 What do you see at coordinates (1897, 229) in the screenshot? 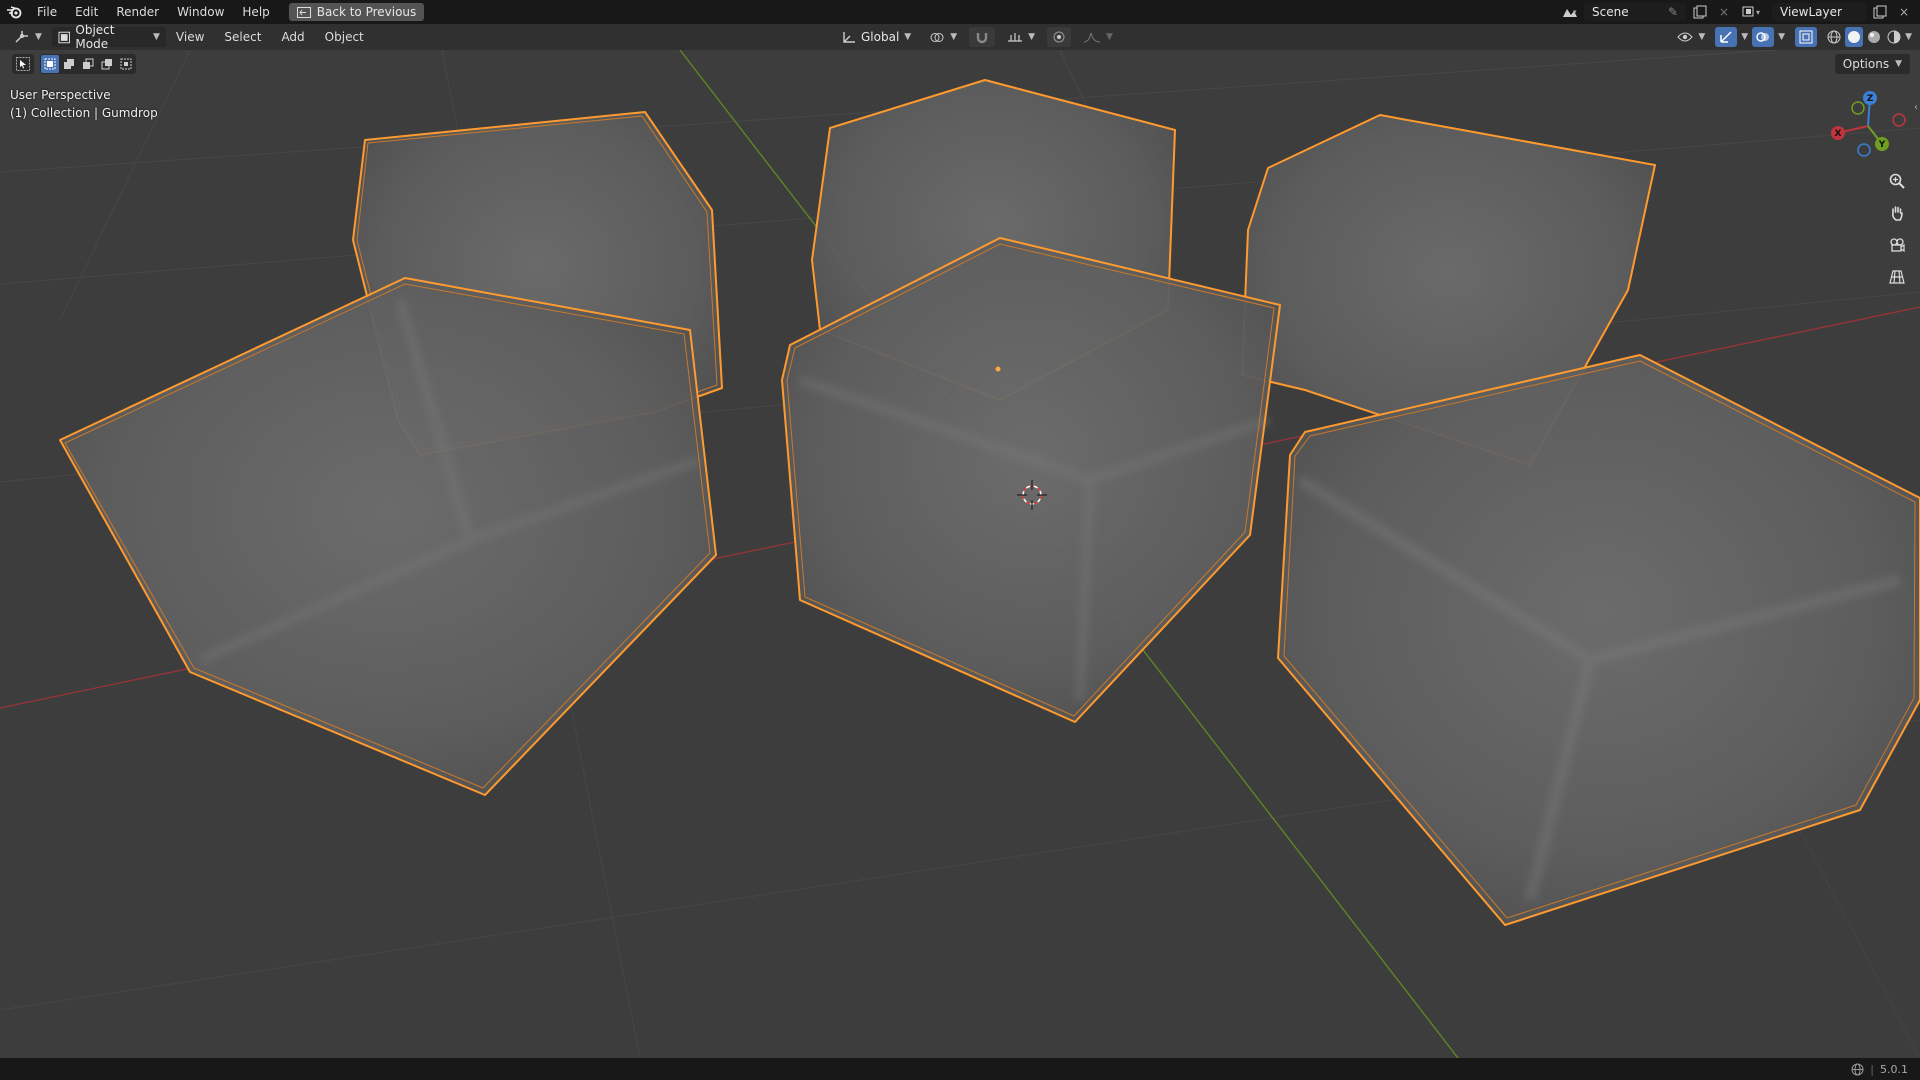
I see `viewport-navigation-buttons` at bounding box center [1897, 229].